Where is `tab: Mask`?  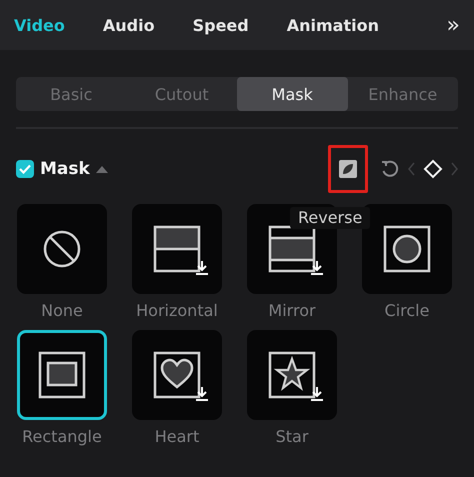
tab: Mask is located at coordinates (292, 94).